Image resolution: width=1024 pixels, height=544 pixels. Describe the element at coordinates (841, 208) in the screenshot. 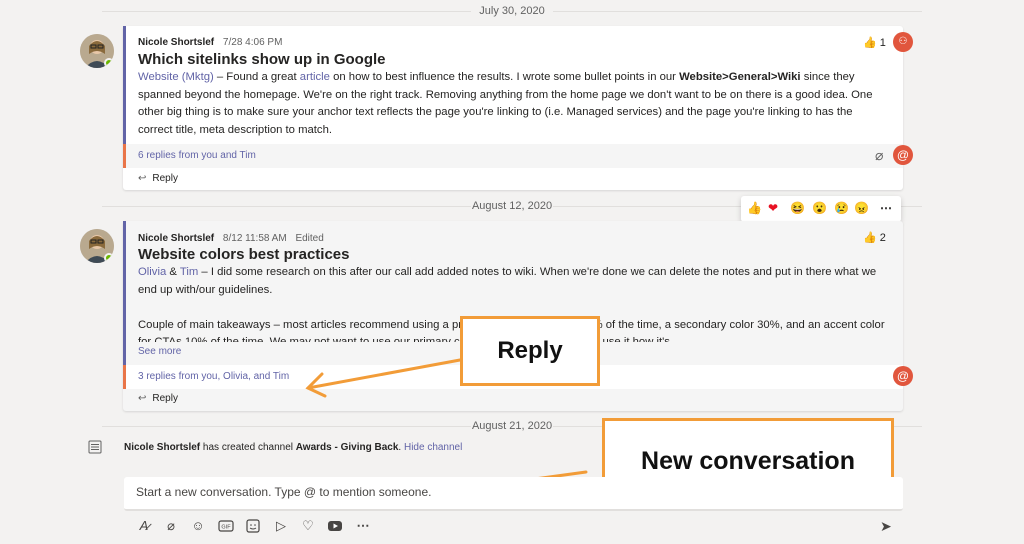

I see `sad-reaction-icon: 😢` at that location.